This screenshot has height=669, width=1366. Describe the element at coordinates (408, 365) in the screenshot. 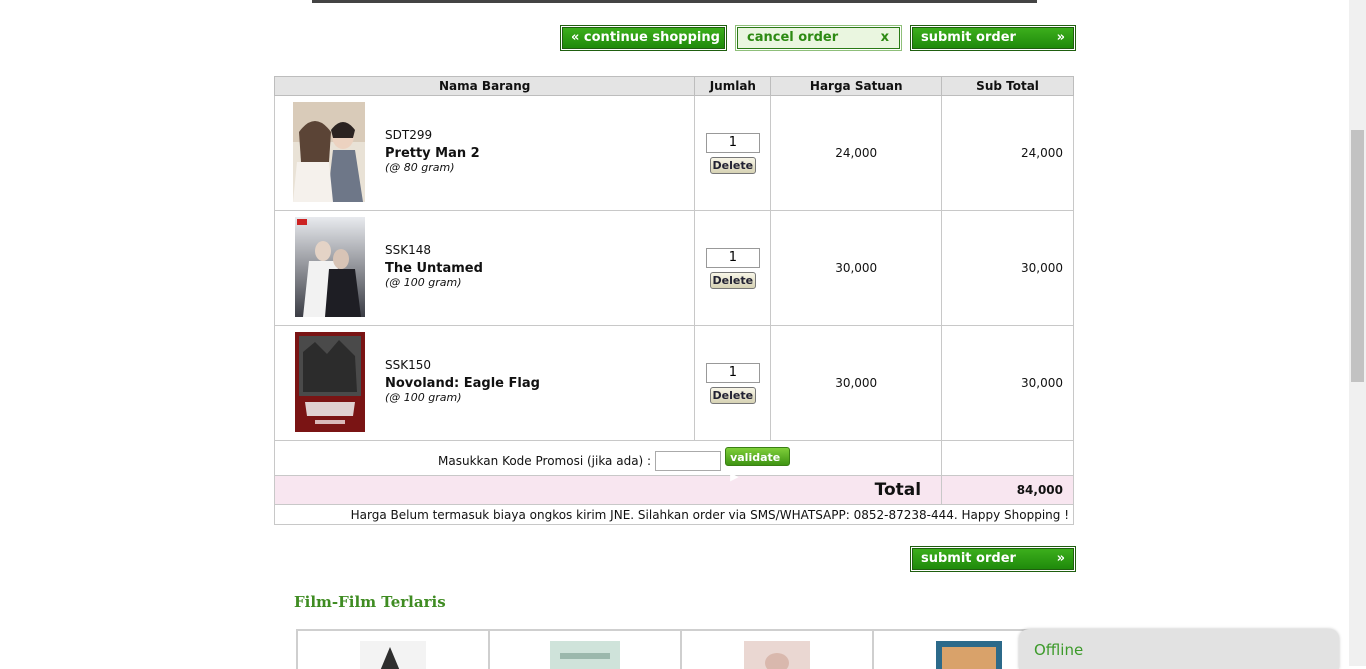

I see `product-sku: SSK150` at that location.